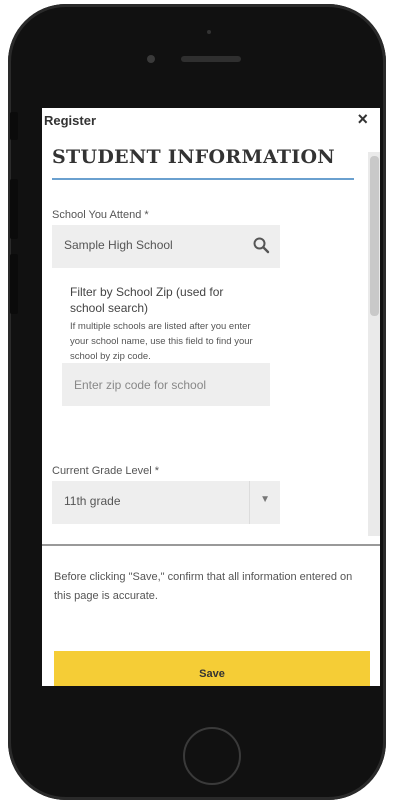 The image size is (395, 804). I want to click on school-label-text: School You Attend, so click(97, 215).